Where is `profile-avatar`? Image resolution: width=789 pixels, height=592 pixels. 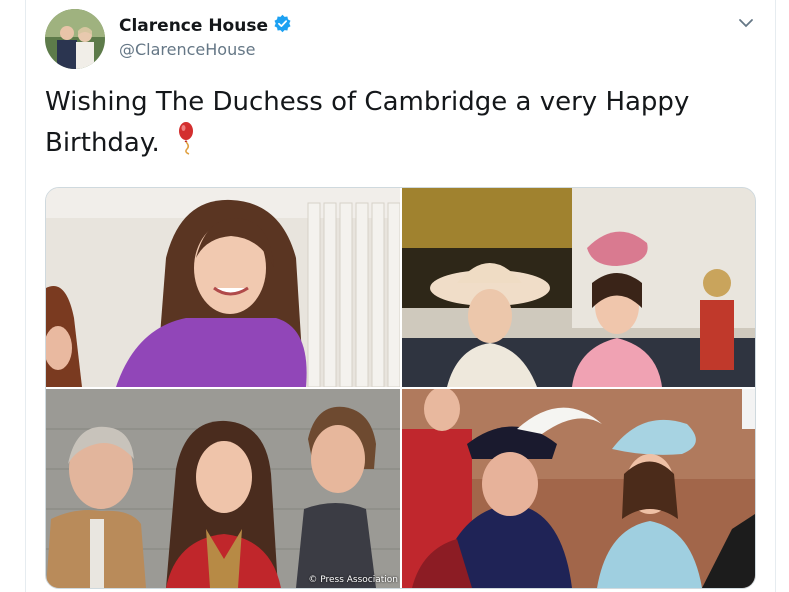
profile-avatar is located at coordinates (75, 39).